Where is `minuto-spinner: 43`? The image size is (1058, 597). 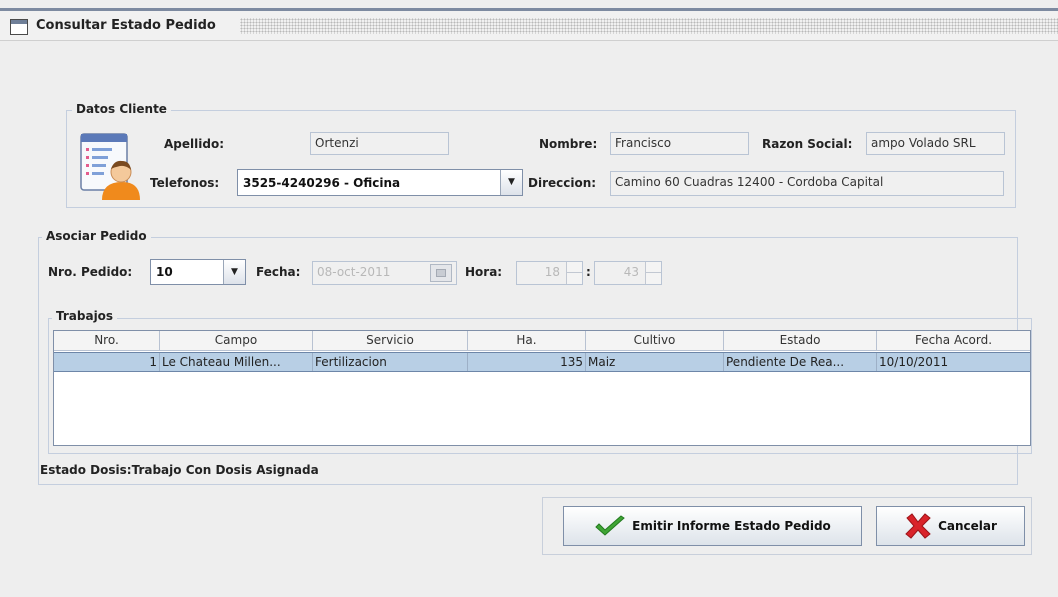 minuto-spinner: 43 is located at coordinates (628, 273).